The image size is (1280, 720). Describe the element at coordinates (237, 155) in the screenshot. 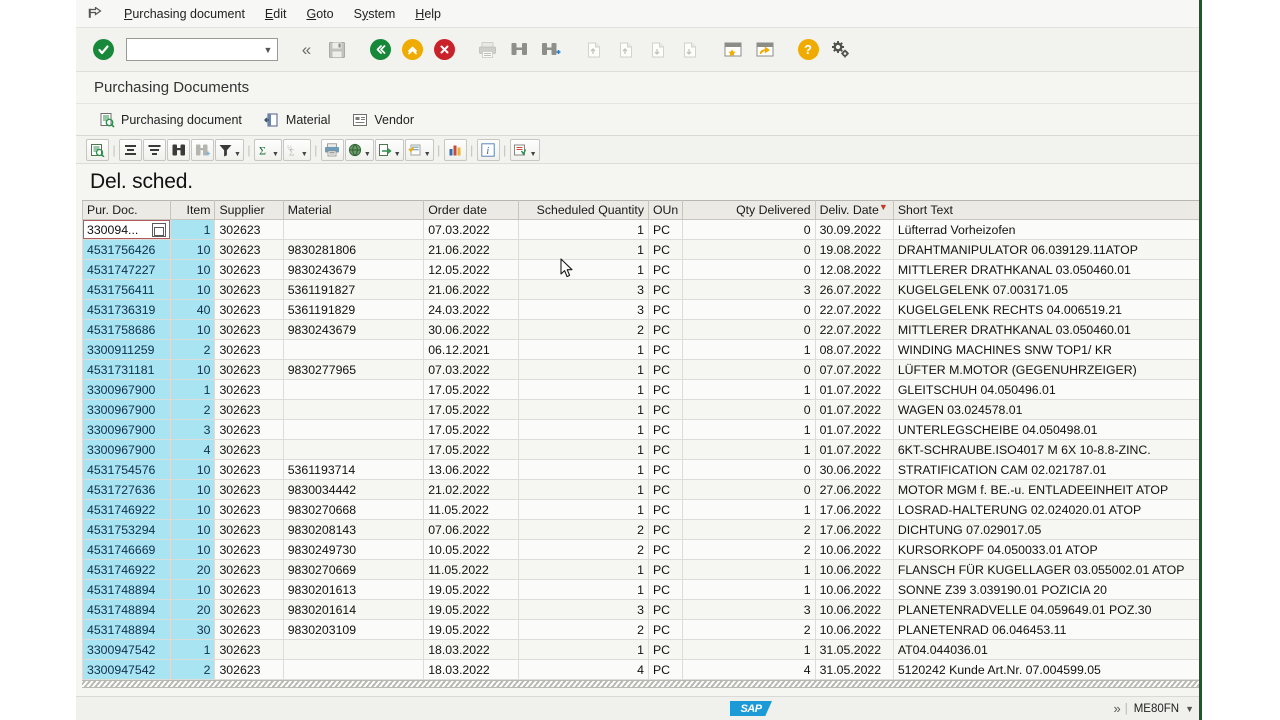

I see `filter-dropdown-arrow-icon: ▼` at that location.